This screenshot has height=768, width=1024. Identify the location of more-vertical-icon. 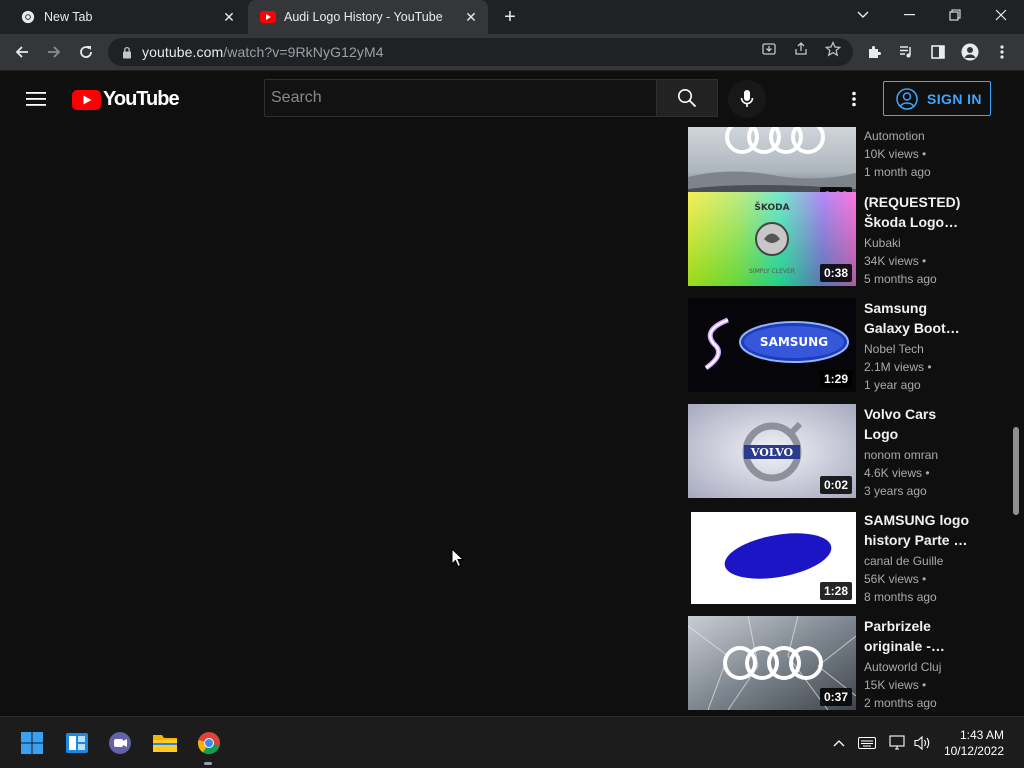
(854, 99).